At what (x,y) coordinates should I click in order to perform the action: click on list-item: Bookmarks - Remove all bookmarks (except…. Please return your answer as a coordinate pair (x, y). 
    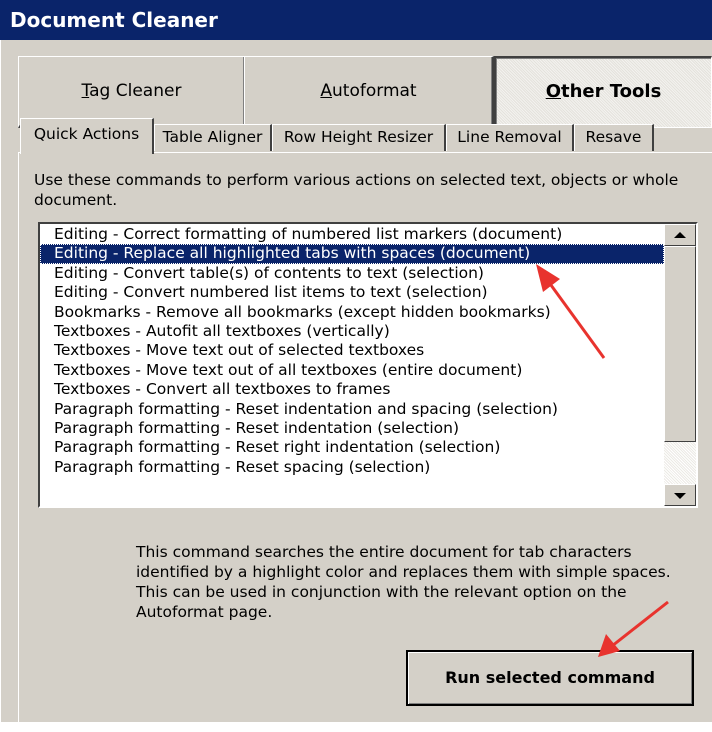
    Looking at the image, I should click on (352, 312).